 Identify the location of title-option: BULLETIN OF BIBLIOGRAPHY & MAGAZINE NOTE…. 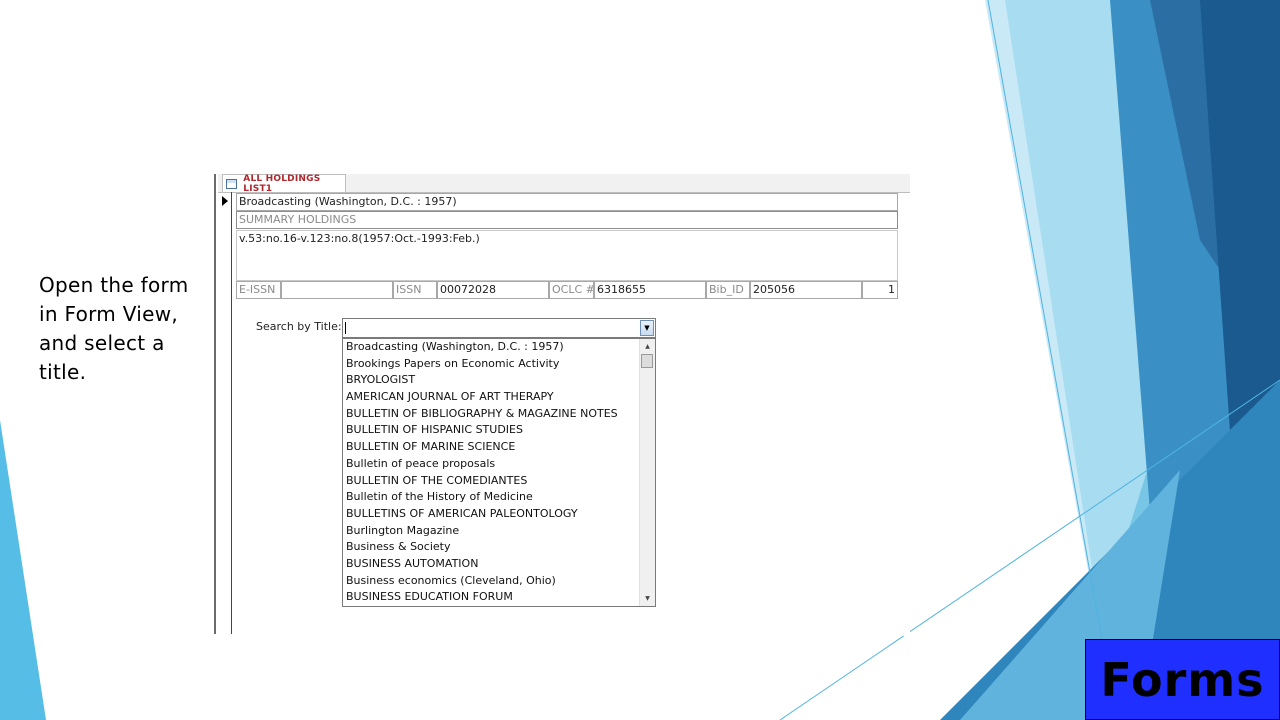
(499, 414).